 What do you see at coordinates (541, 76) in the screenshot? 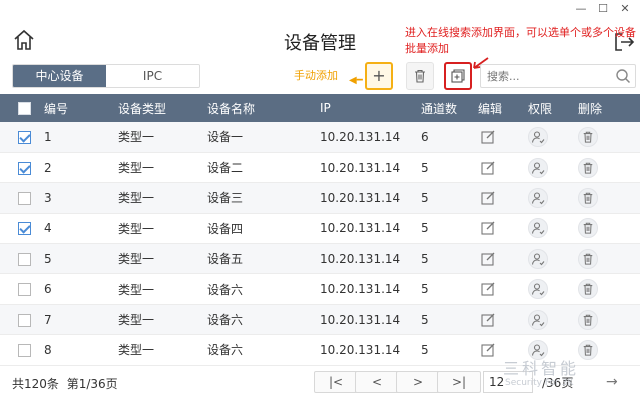
I see `search-input` at bounding box center [541, 76].